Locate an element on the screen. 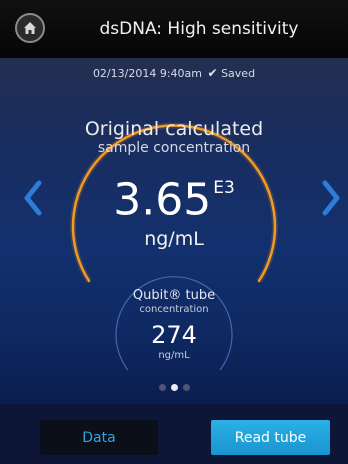  page-indicator is located at coordinates (174, 387).